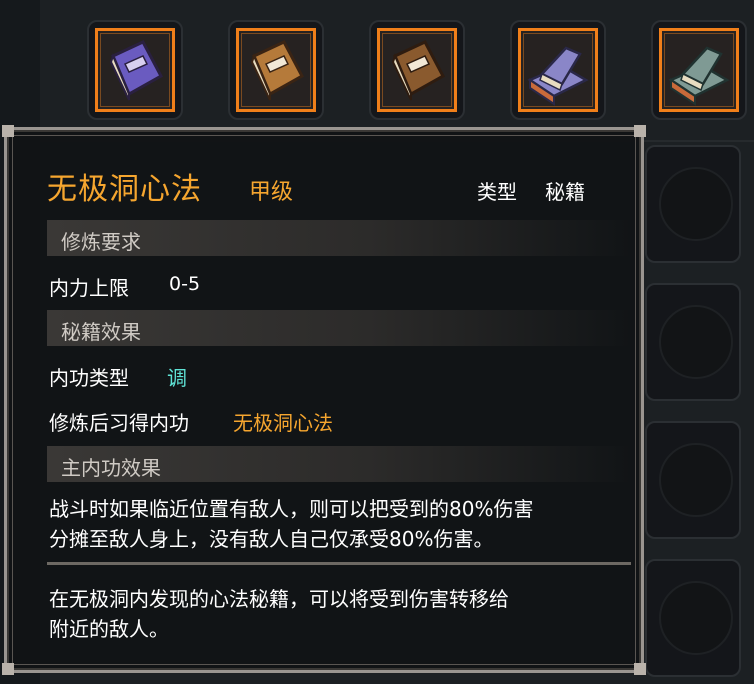 The image size is (754, 684). I want to click on main-effect-line: 分摊至敌人身上，没有敌人自己仅承受80%伤害。, so click(271, 539).